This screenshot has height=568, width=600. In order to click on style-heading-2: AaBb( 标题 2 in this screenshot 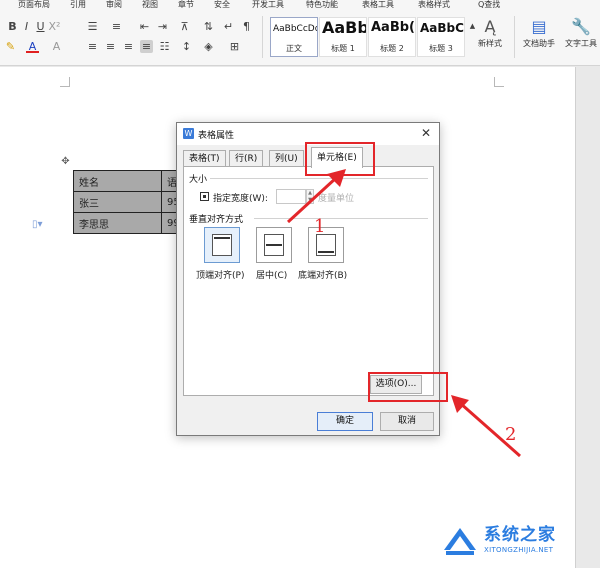, I will do `click(392, 37)`.